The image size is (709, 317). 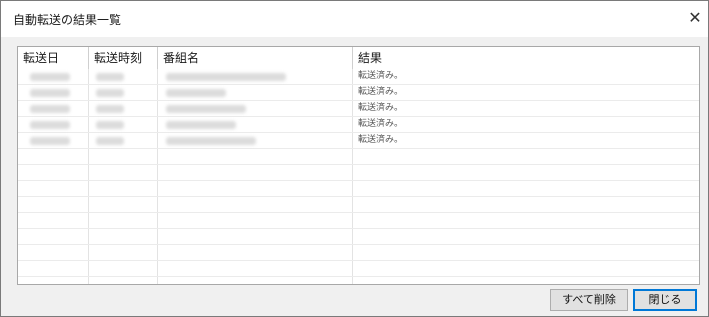 What do you see at coordinates (67, 20) in the screenshot?
I see `dialog-title: 自動転送の結果一覧` at bounding box center [67, 20].